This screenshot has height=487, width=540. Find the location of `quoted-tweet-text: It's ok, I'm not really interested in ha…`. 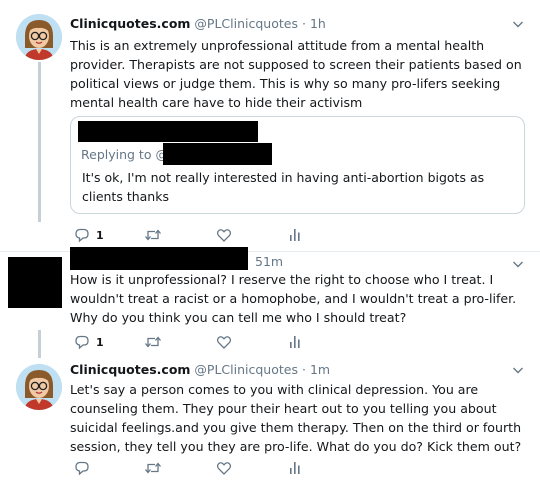

quoted-tweet-text: It's ok, I'm not really interested in ha… is located at coordinates (283, 187).